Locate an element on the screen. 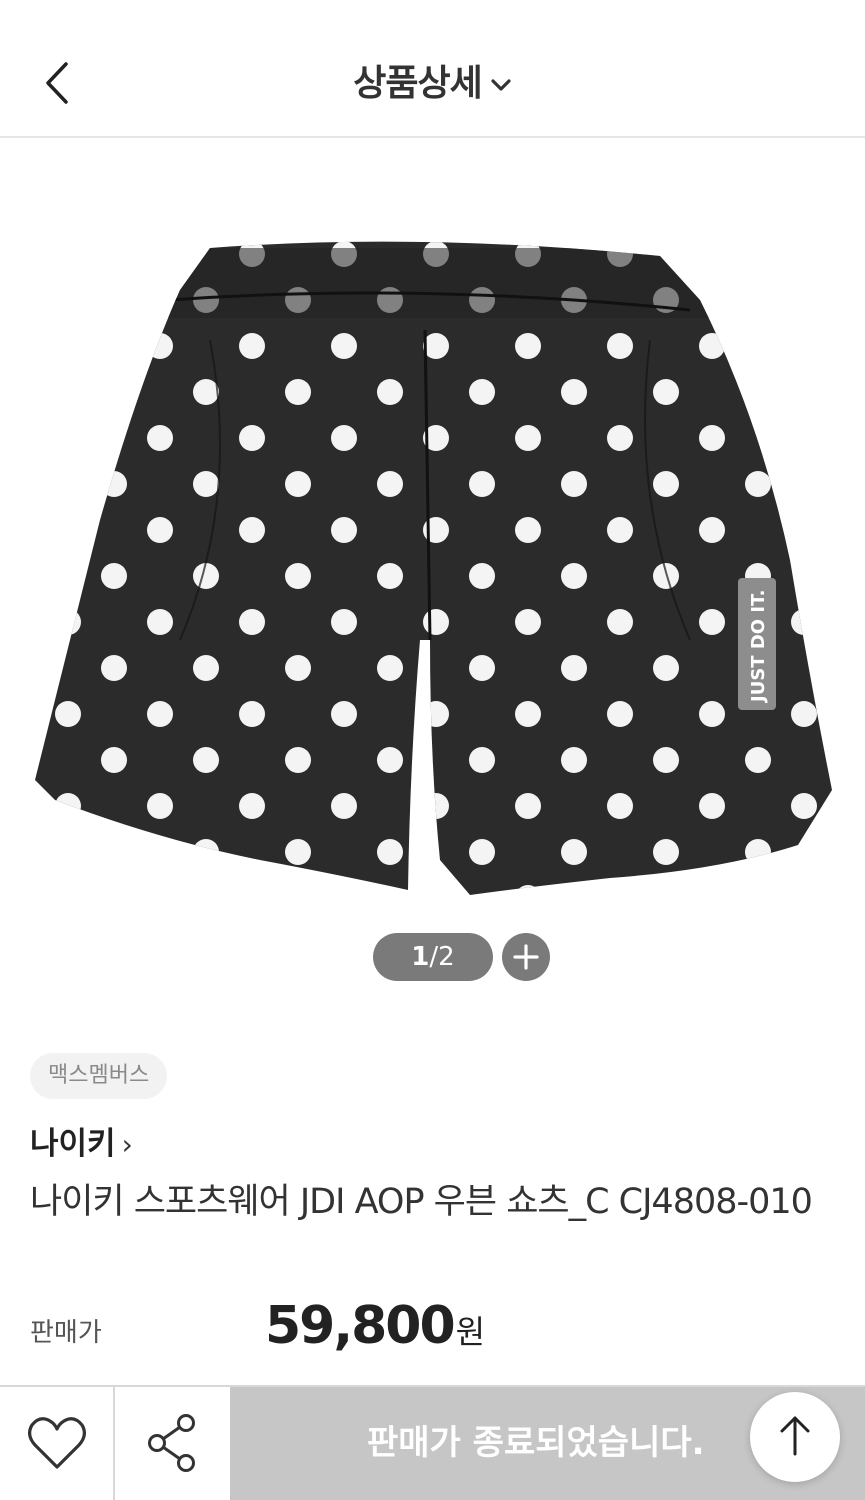 This screenshot has width=865, height=1500. share-icon is located at coordinates (171, 1443).